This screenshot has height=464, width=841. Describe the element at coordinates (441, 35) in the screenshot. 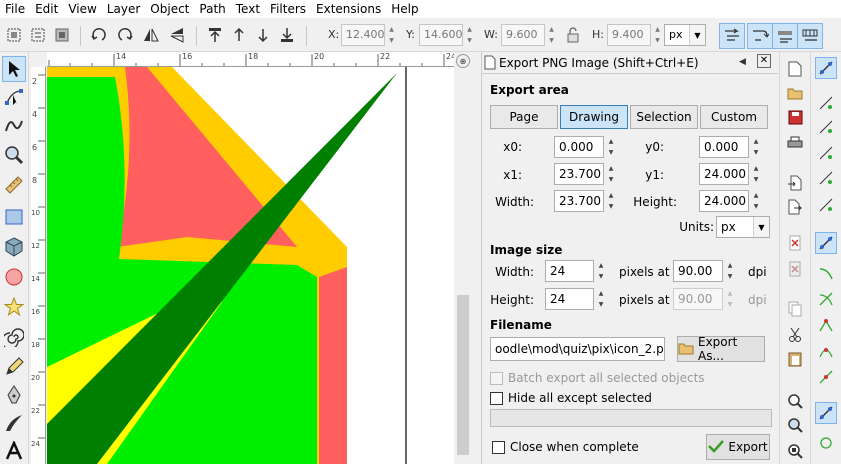

I see `y-input: 14.600` at that location.